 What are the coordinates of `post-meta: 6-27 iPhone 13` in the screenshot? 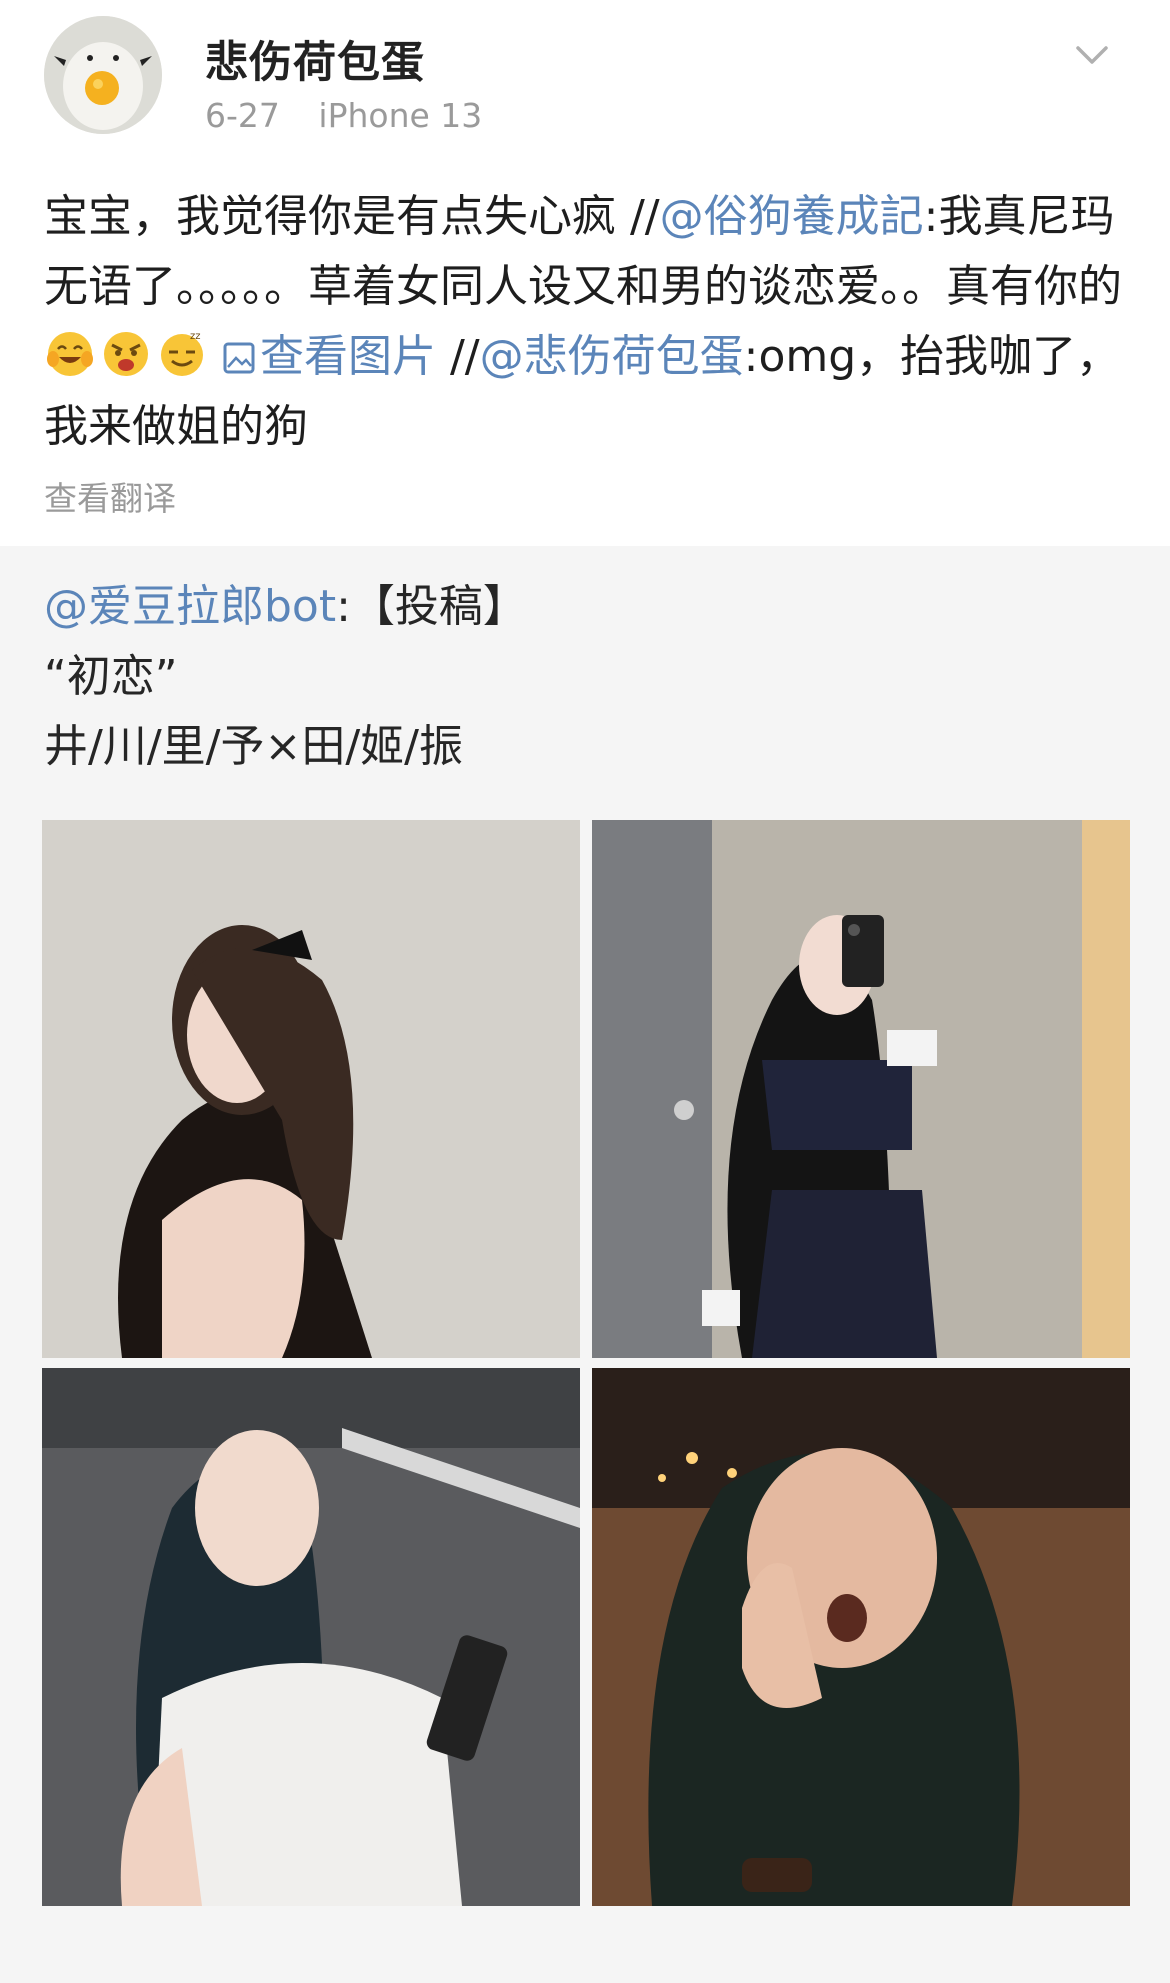 It's located at (357, 115).